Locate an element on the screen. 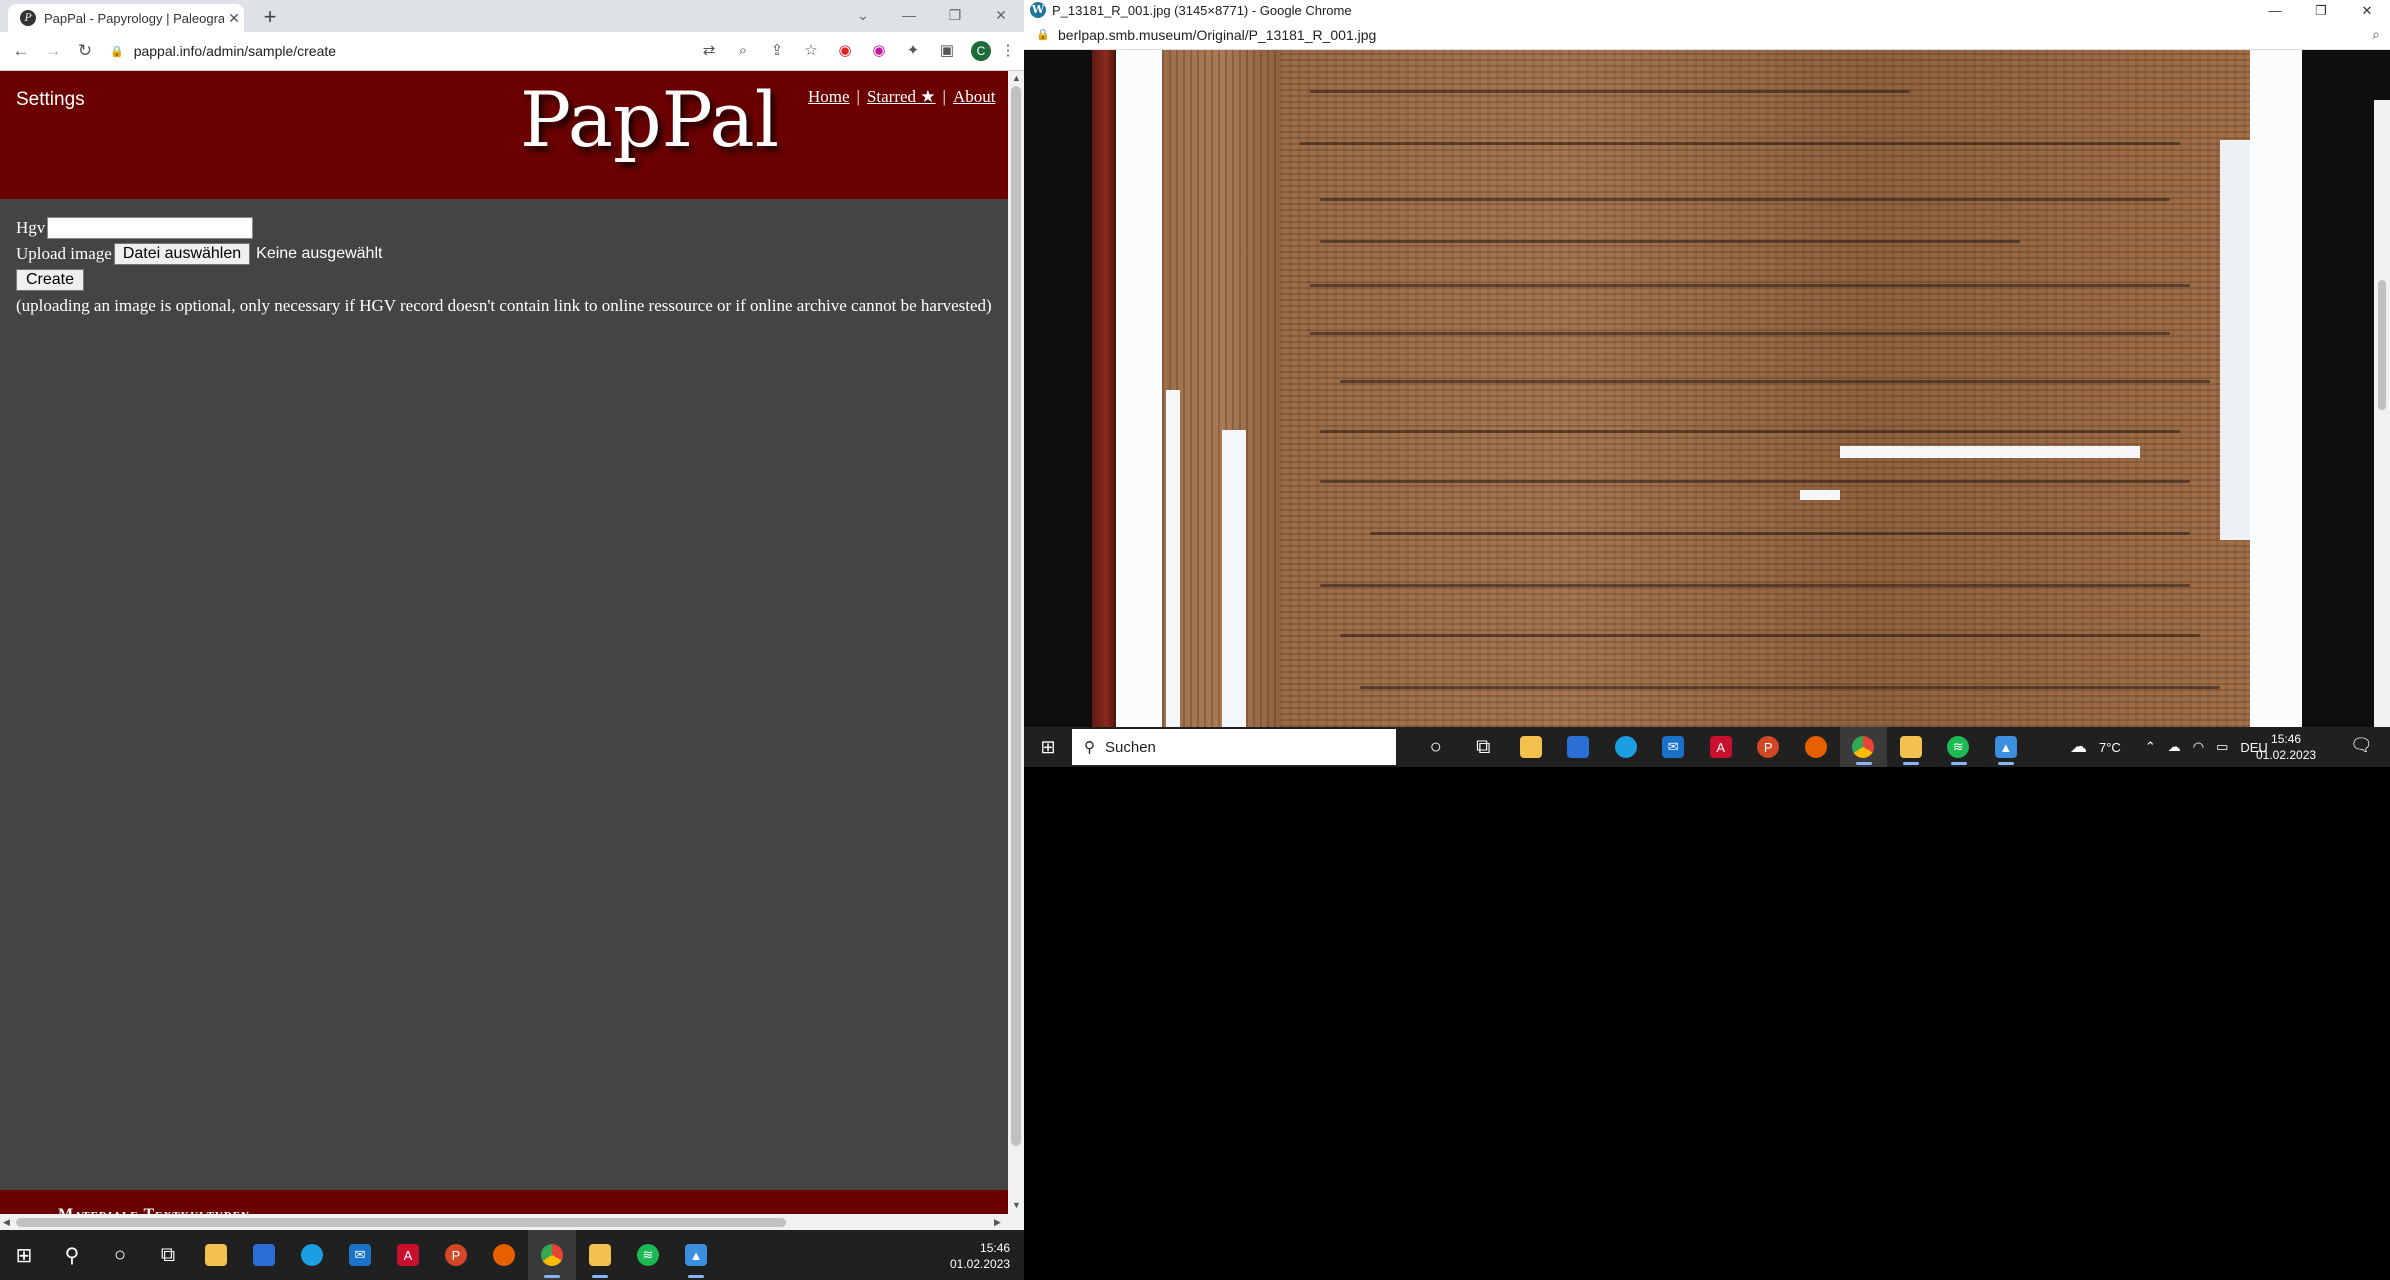  right-mail-icon: ✉ is located at coordinates (1674, 747).